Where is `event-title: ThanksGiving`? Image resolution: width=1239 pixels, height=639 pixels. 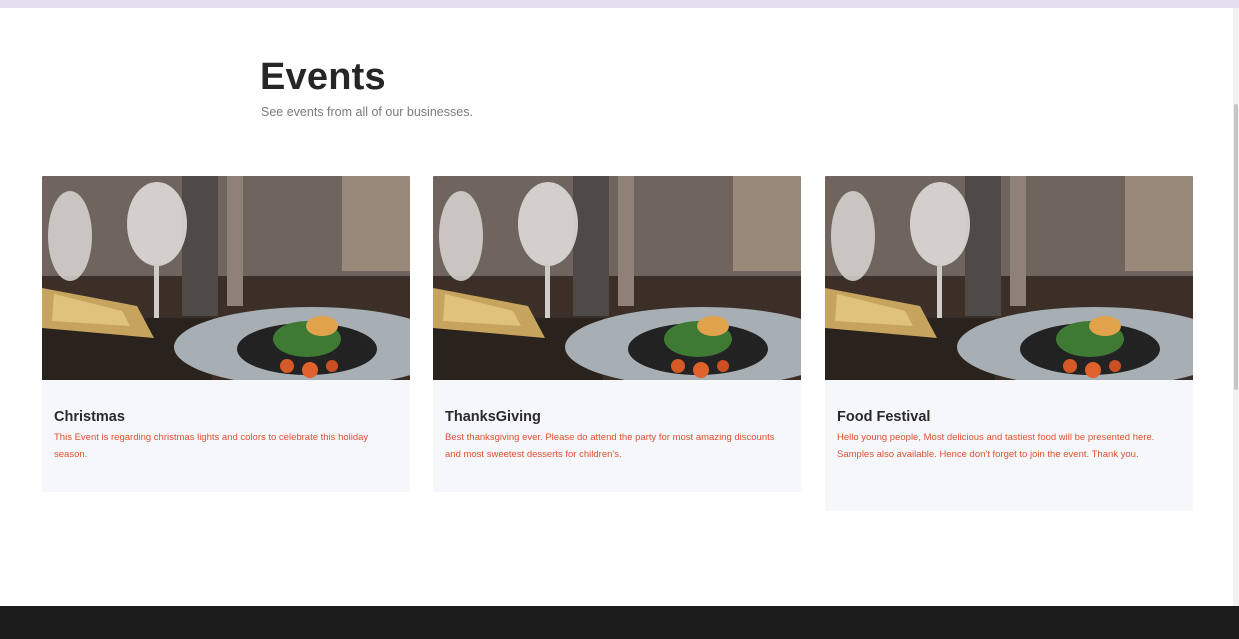 event-title: ThanksGiving is located at coordinates (493, 417).